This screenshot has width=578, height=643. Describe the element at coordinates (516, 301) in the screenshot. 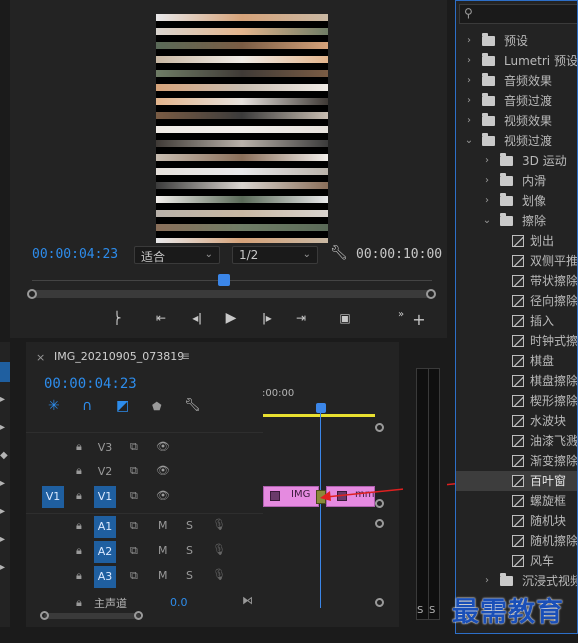

I see `effect-item: 径向擦除` at that location.